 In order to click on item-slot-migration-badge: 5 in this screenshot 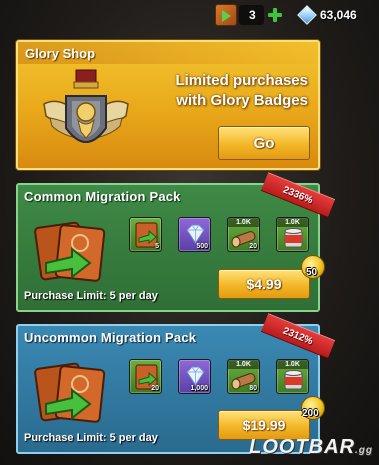, I will do `click(145, 234)`.